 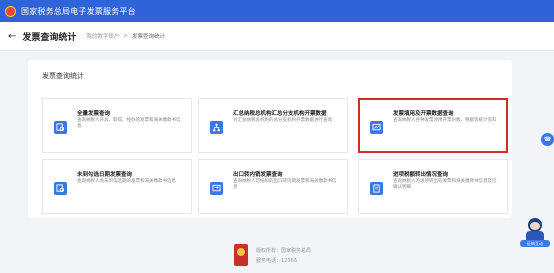 I want to click on footer-copyright: 版权所有：国家税务总局, so click(x=284, y=251).